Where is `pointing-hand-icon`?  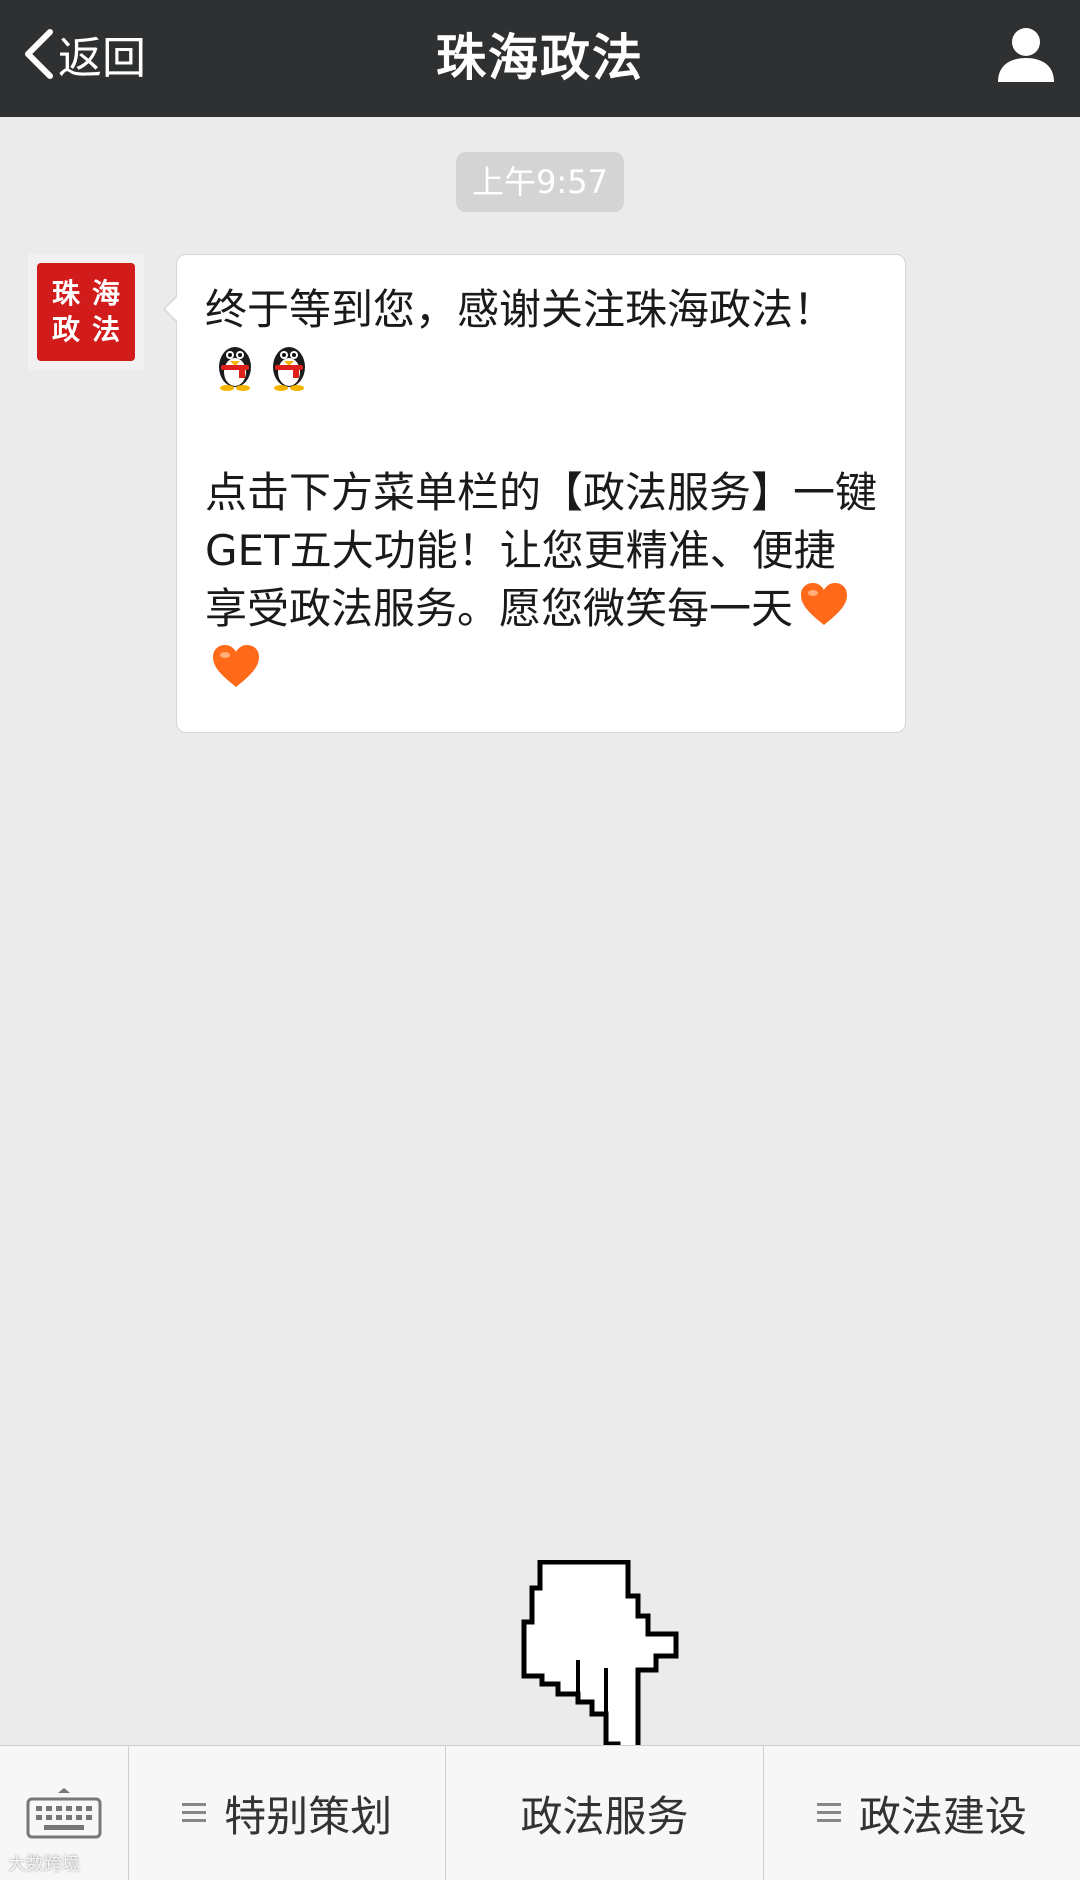
pointing-hand-icon is located at coordinates (600, 1662).